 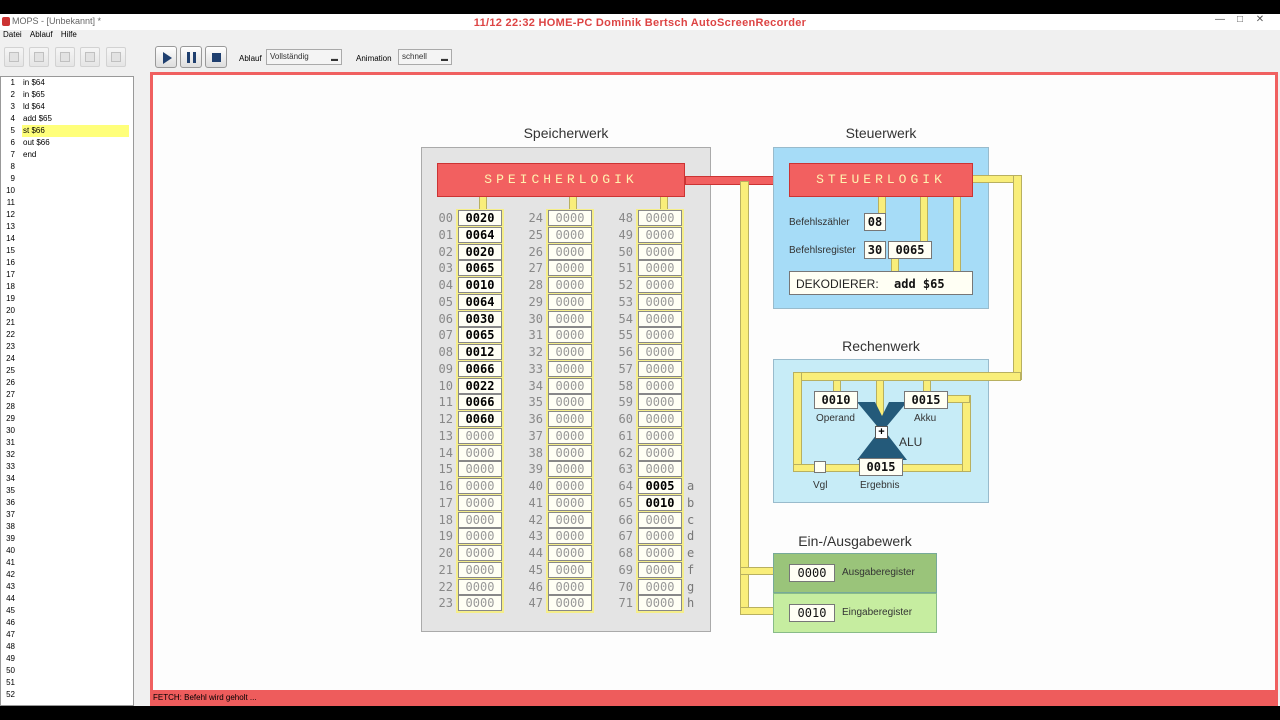 I want to click on editor-line: 24, so click(x=67, y=359).